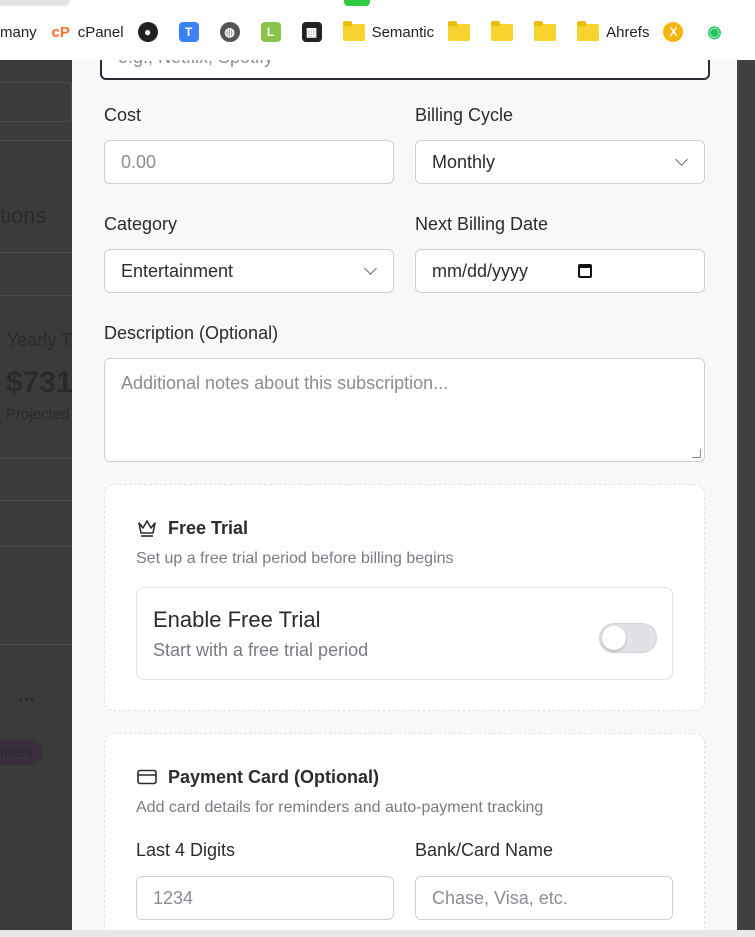 This screenshot has height=937, width=755. I want to click on bookmark-company: many, so click(18, 32).